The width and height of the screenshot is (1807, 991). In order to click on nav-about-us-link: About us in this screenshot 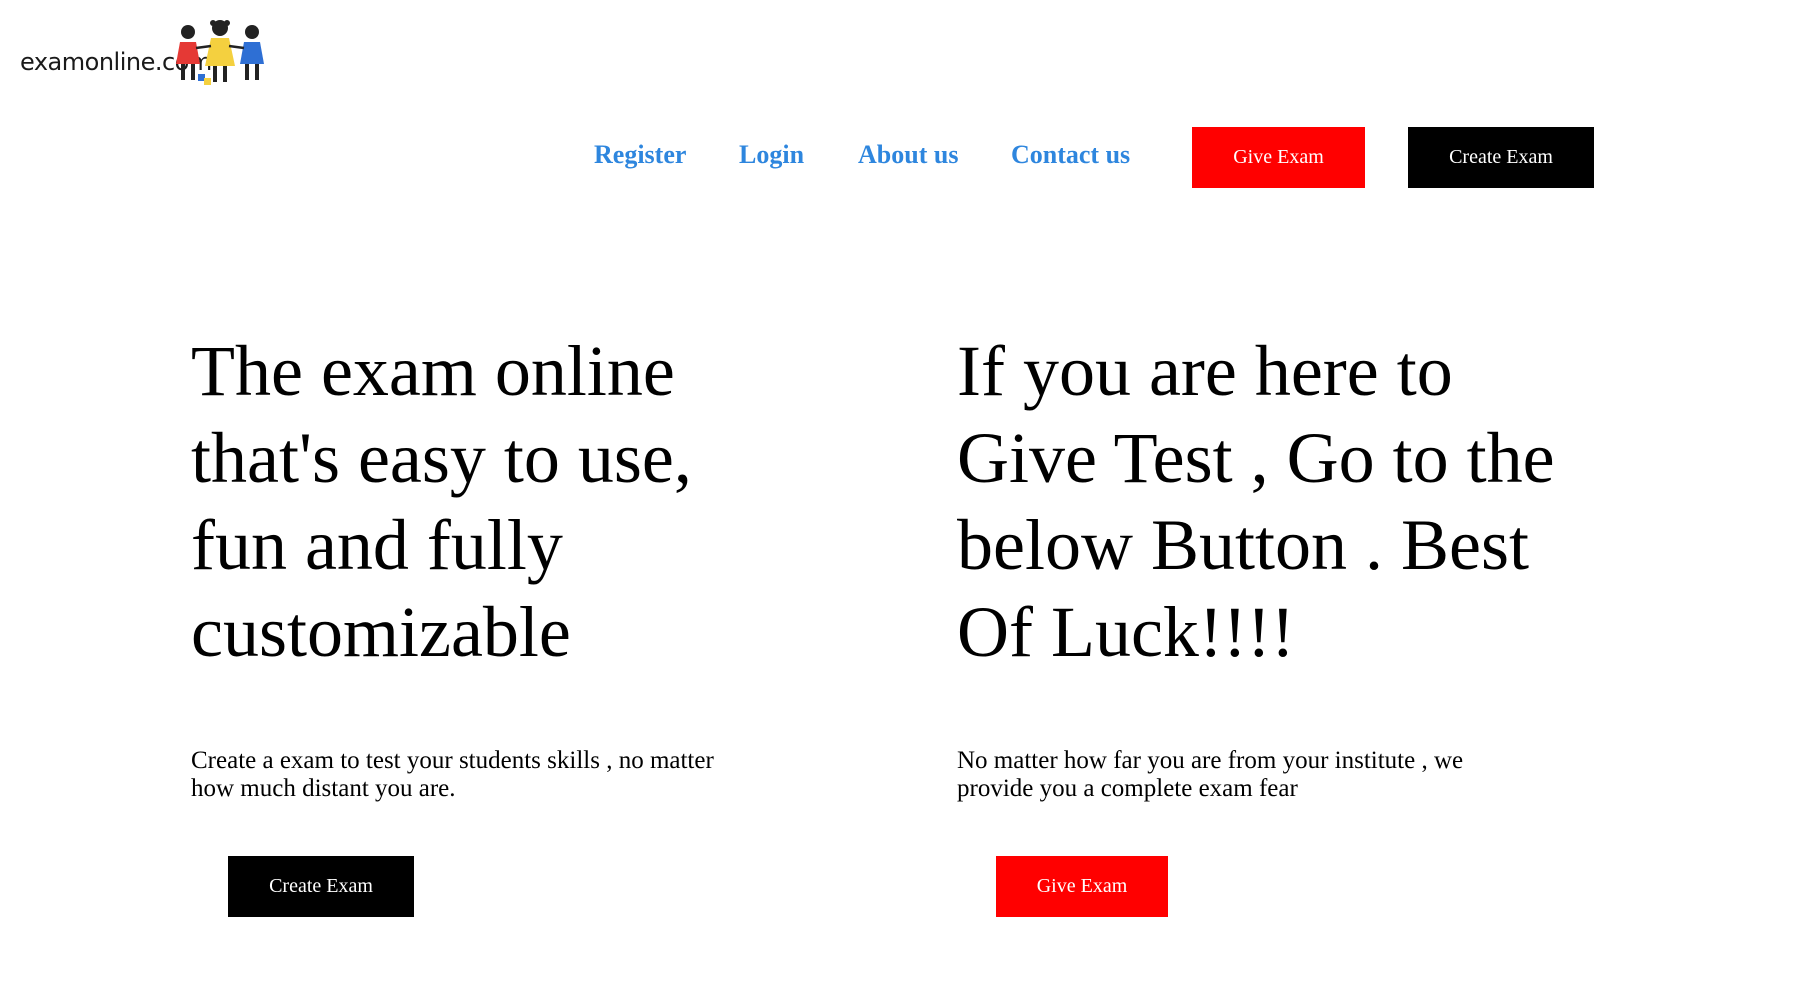, I will do `click(908, 155)`.